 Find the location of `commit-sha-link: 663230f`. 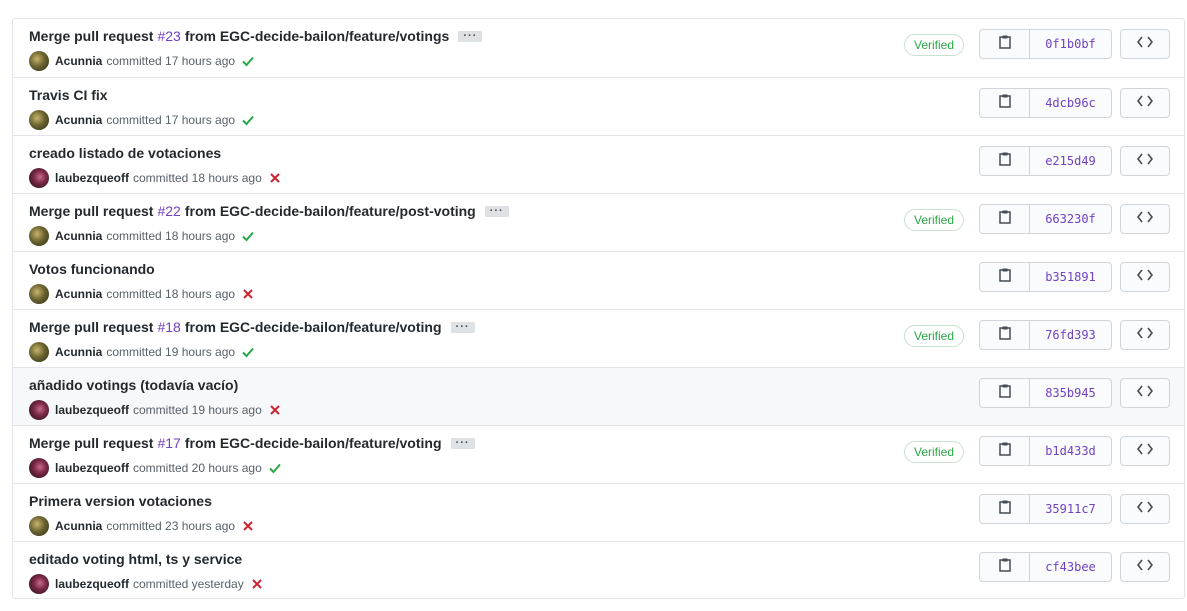

commit-sha-link: 663230f is located at coordinates (1070, 219).